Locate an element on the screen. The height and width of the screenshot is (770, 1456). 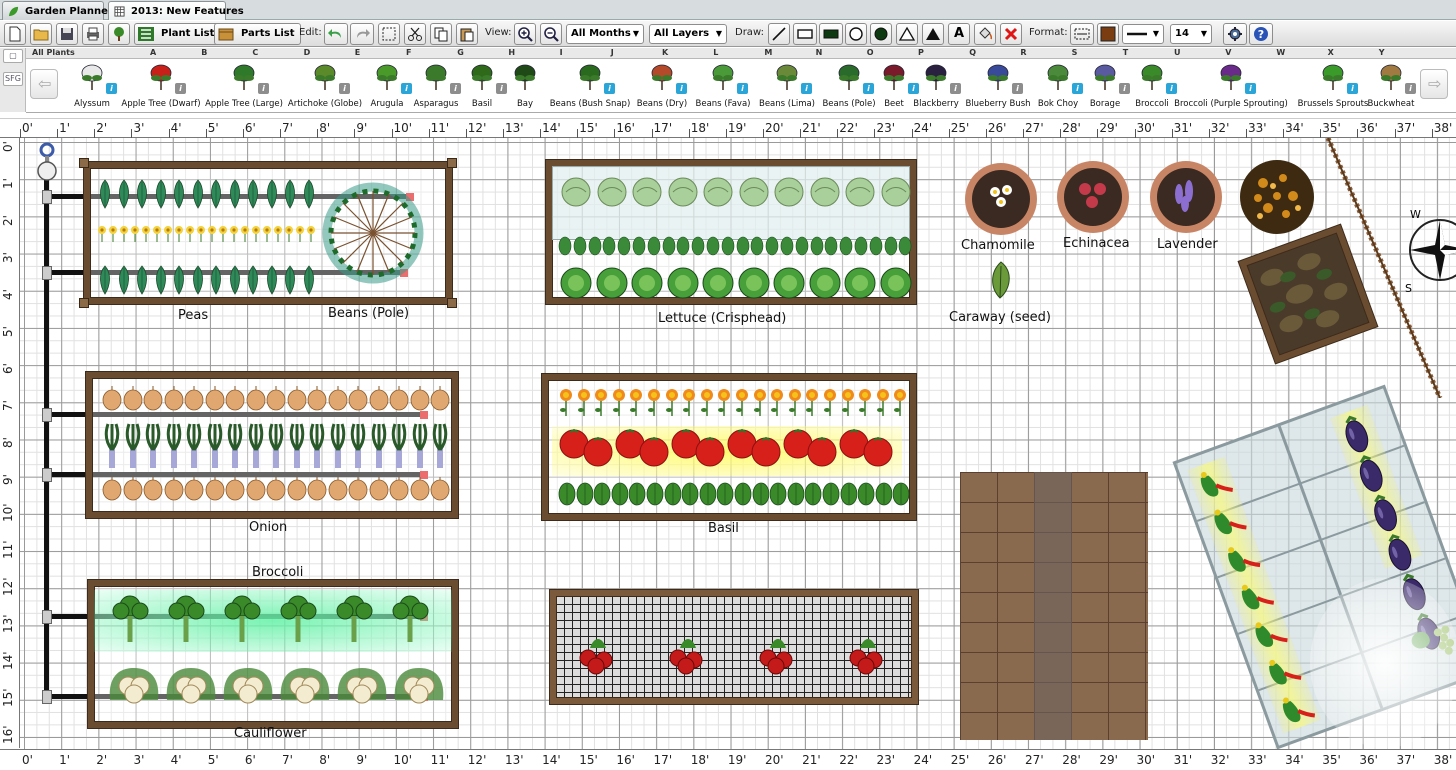
bed-corner-post is located at coordinates (452, 163).